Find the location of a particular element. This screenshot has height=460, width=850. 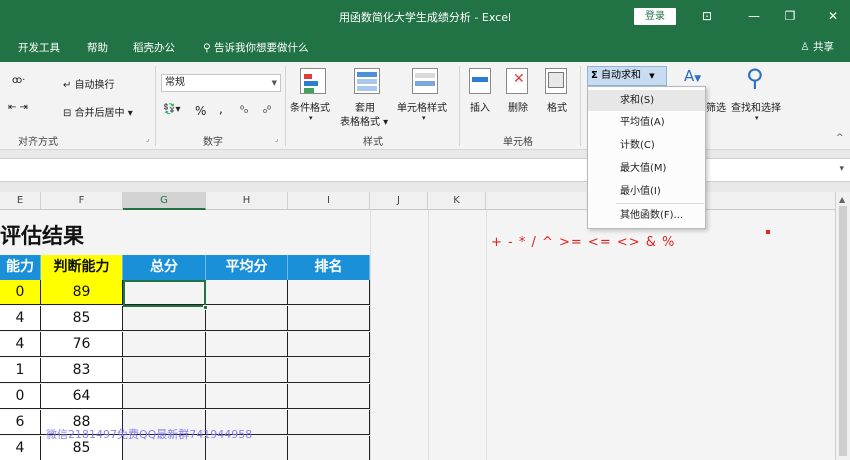

find-select-icon: ⚲ is located at coordinates (755, 78).